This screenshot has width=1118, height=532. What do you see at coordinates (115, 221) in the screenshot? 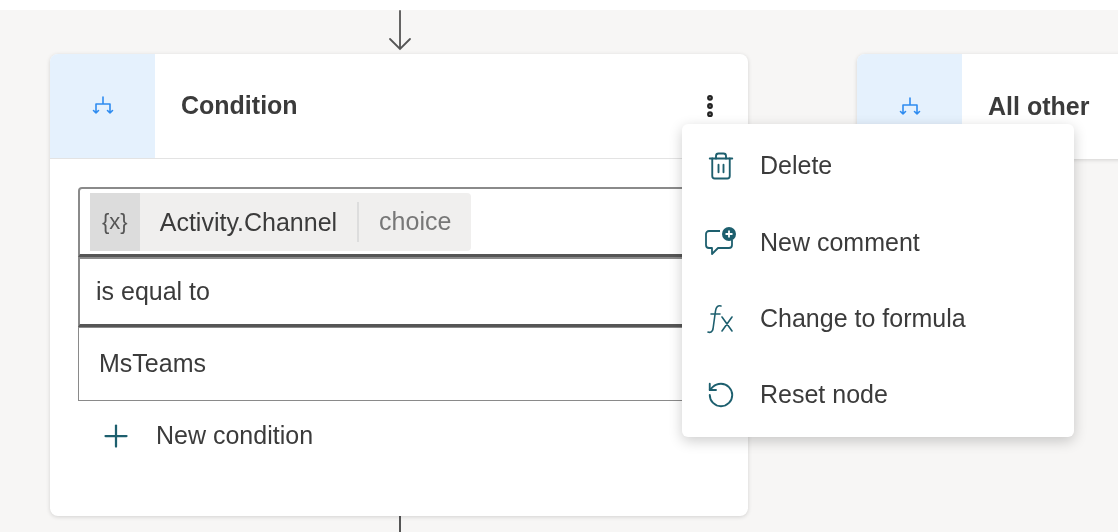
I see `variable-badge: {x}` at bounding box center [115, 221].